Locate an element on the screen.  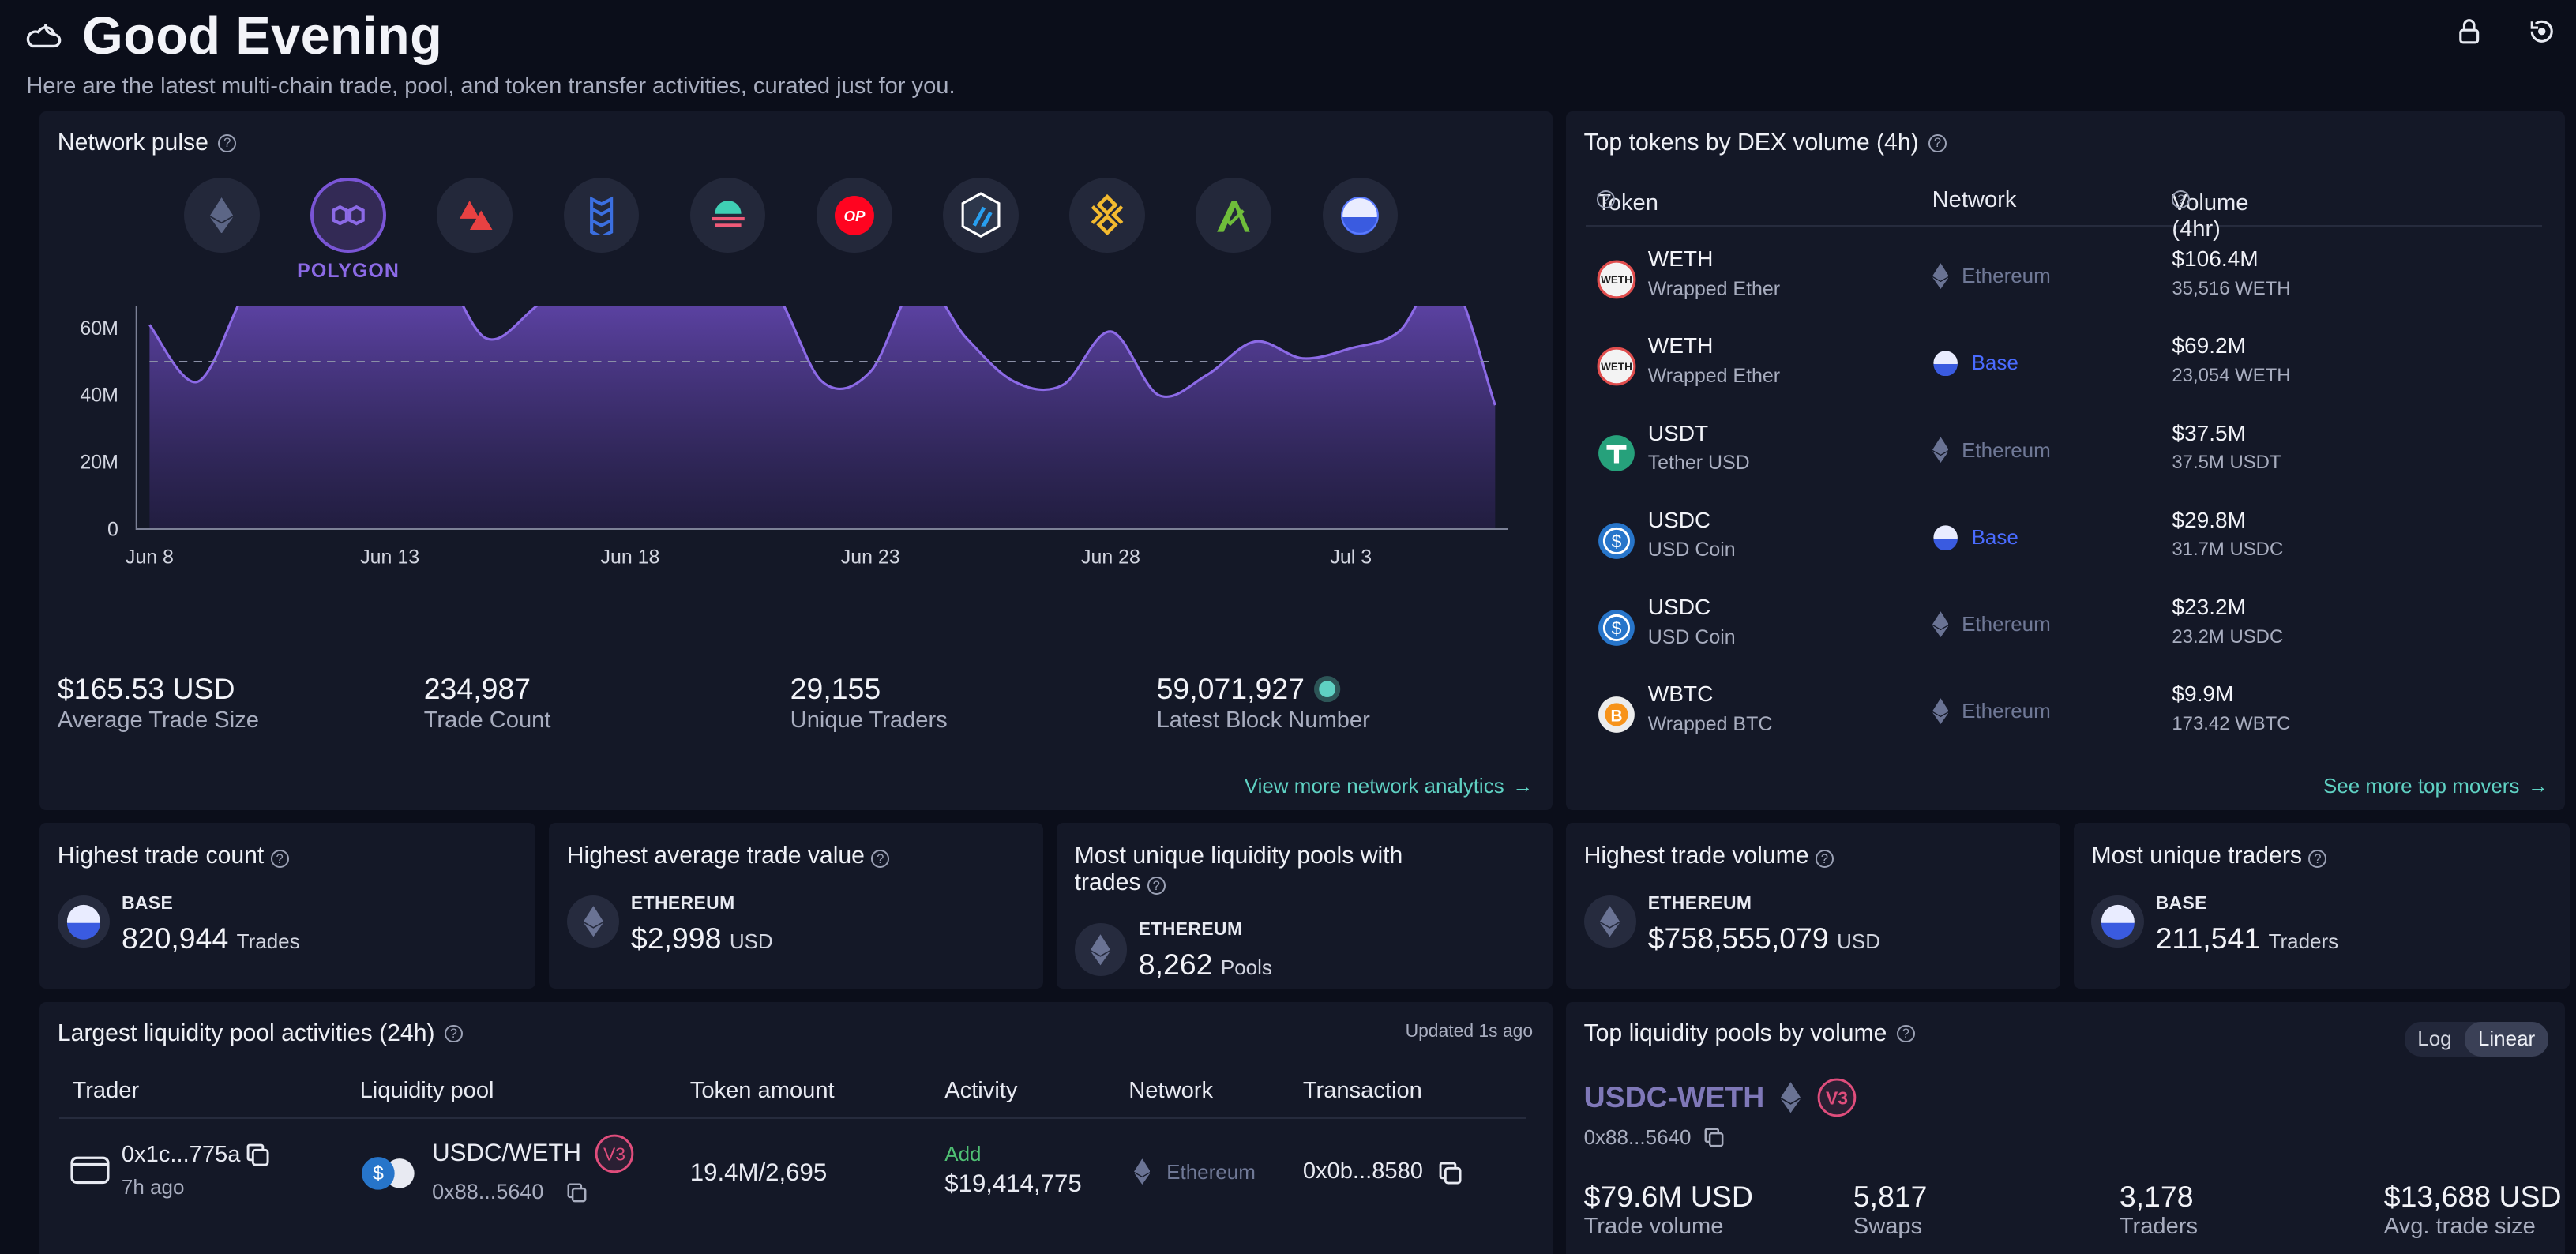
metric-unit: USD is located at coordinates (1859, 941).